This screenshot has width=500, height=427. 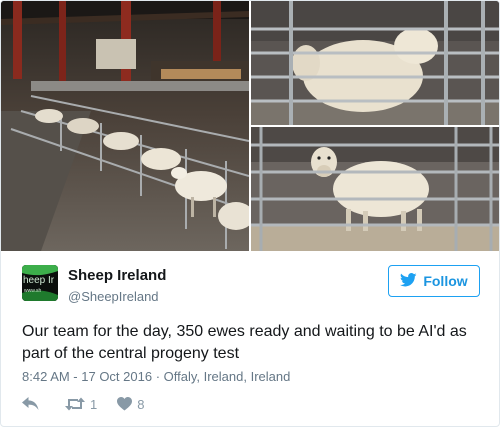 What do you see at coordinates (375, 63) in the screenshot?
I see `tweet-photo-sheep-gate` at bounding box center [375, 63].